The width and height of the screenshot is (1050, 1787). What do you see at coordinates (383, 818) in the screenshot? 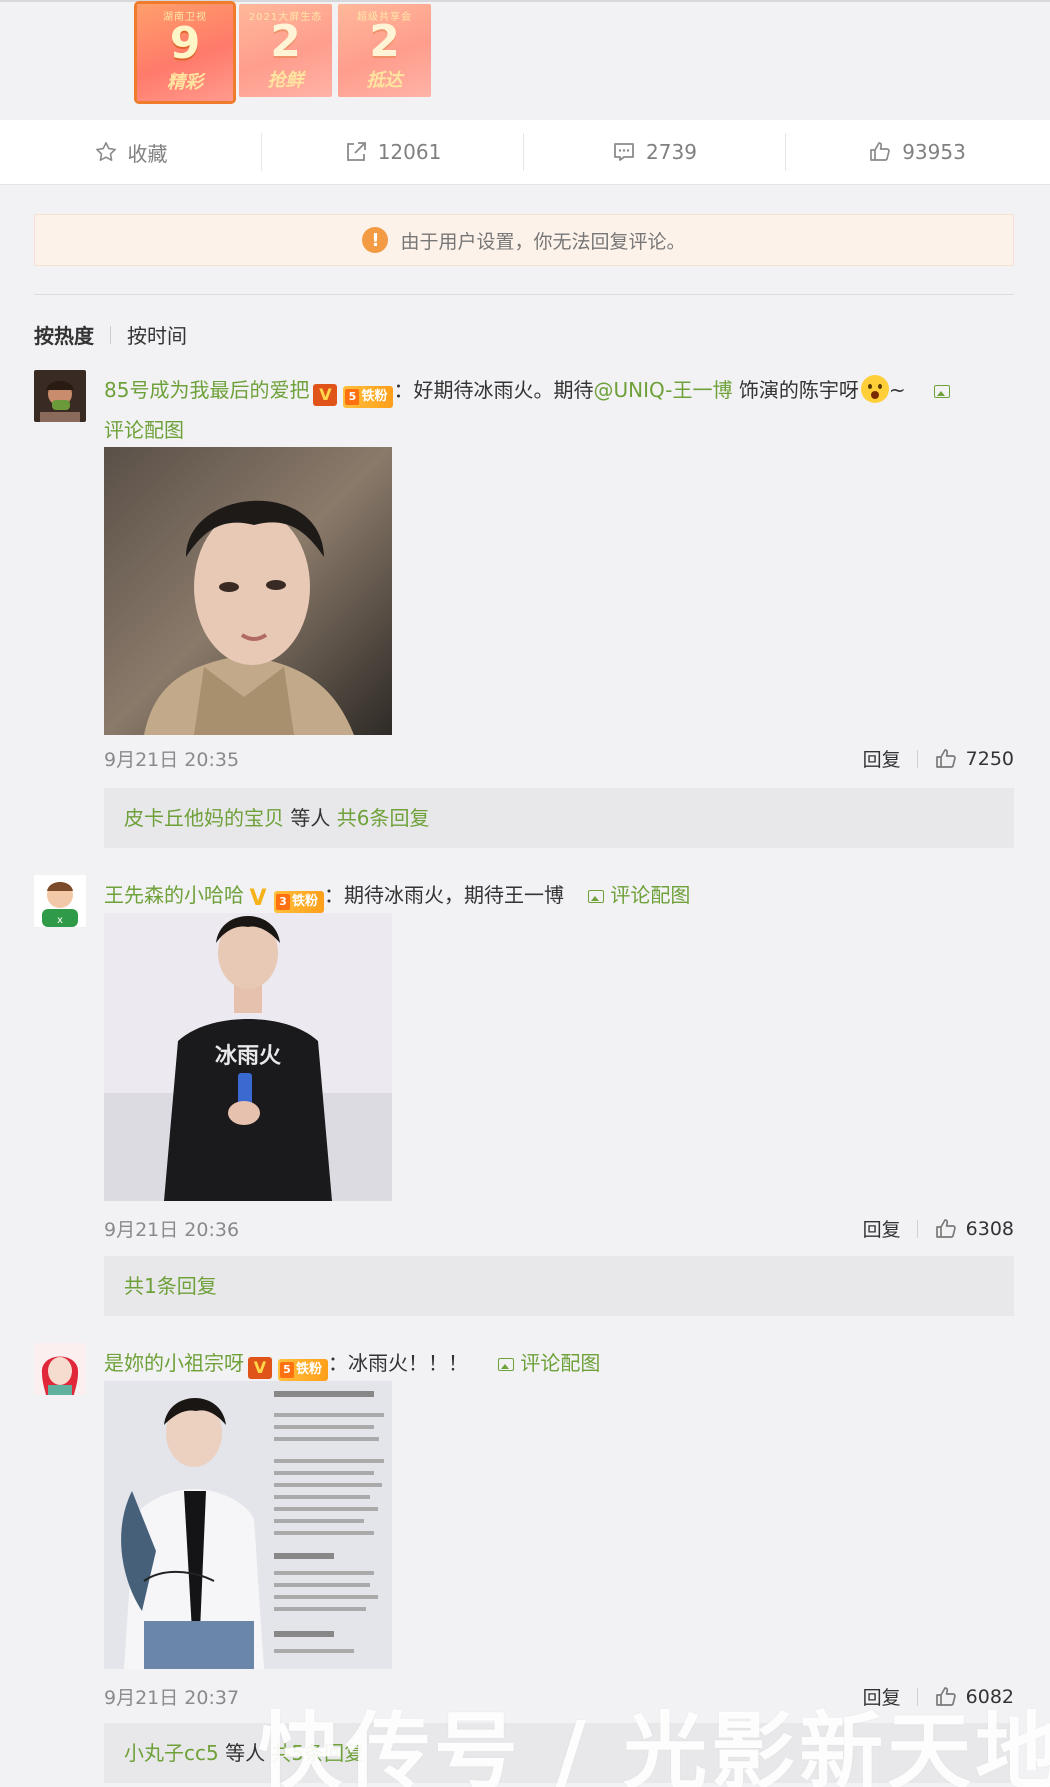
I see `reply-count-link: 共6条回复` at bounding box center [383, 818].